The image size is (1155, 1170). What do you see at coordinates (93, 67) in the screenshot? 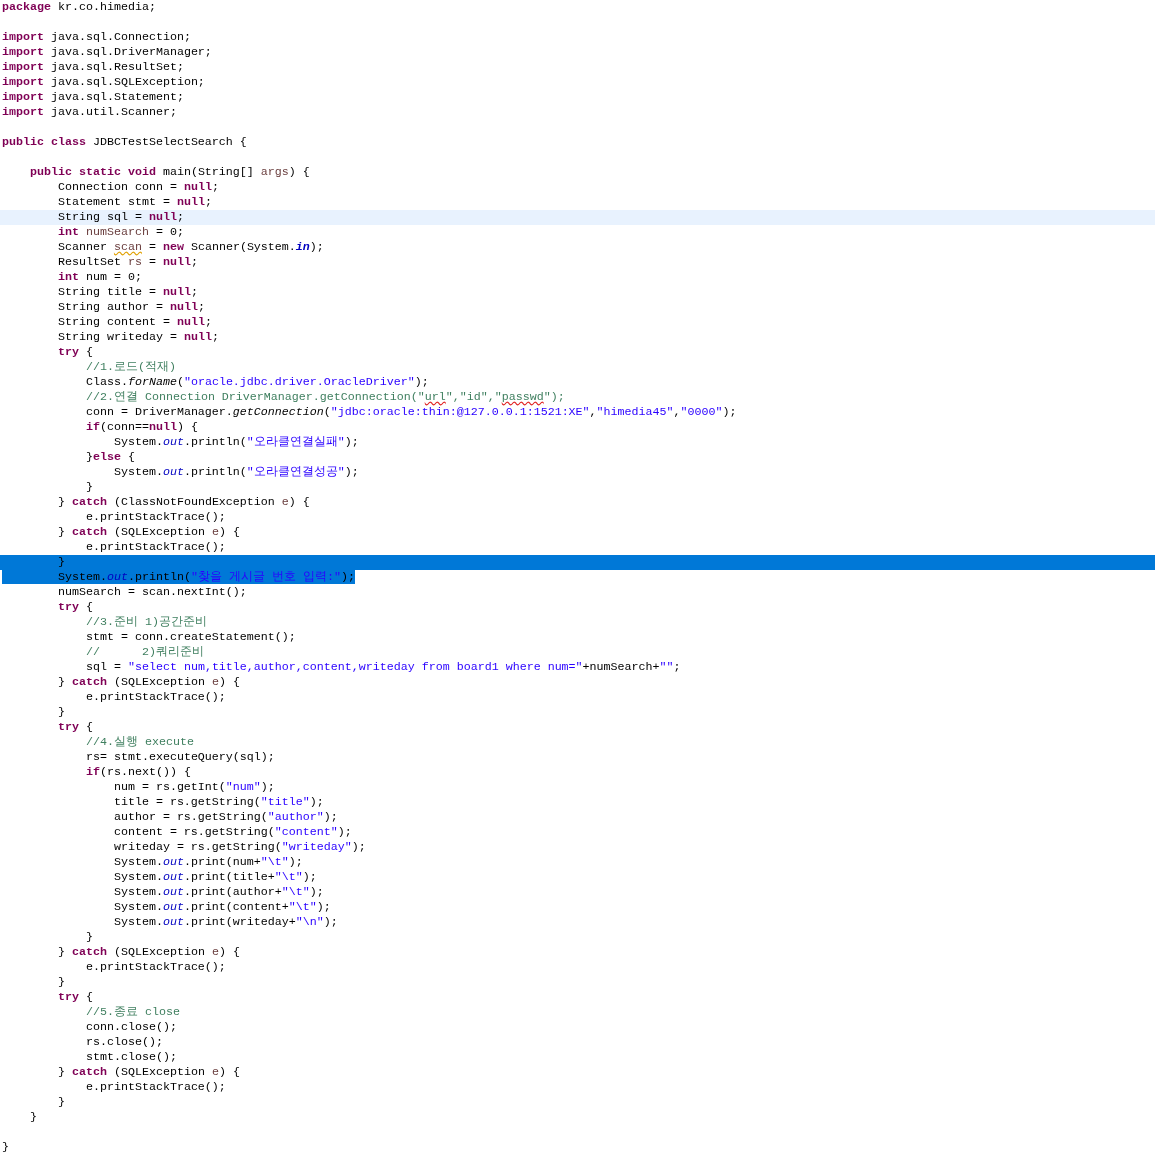
I see `code-line: import java.sql.ResultSet;` at bounding box center [93, 67].